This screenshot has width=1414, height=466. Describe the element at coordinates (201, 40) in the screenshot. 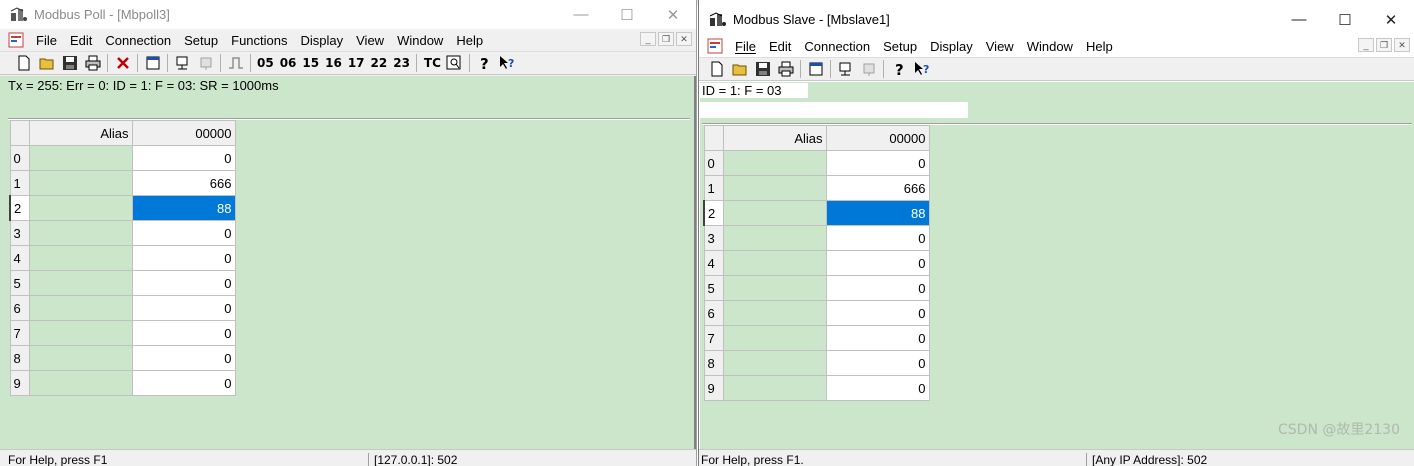

I see `menu-setup: Setup` at that location.